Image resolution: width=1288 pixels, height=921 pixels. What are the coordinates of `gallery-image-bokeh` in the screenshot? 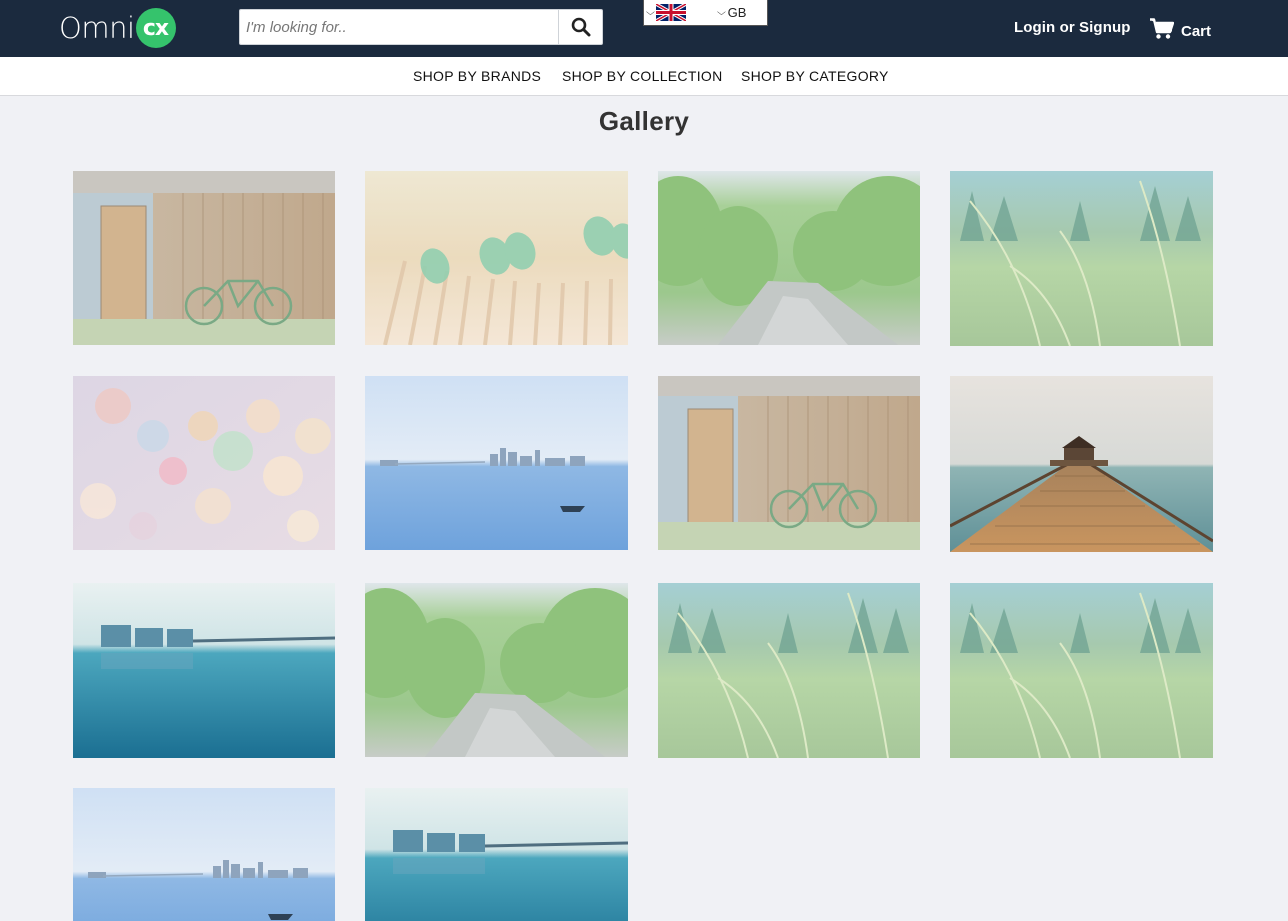 It's located at (204, 463).